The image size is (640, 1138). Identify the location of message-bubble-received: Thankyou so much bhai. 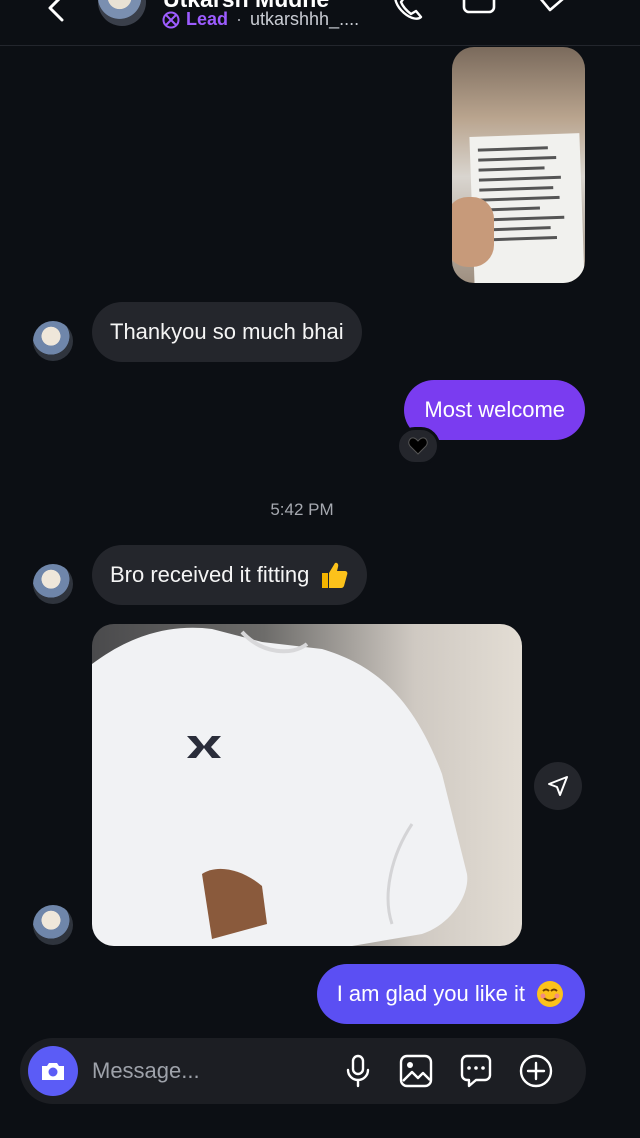
(227, 332).